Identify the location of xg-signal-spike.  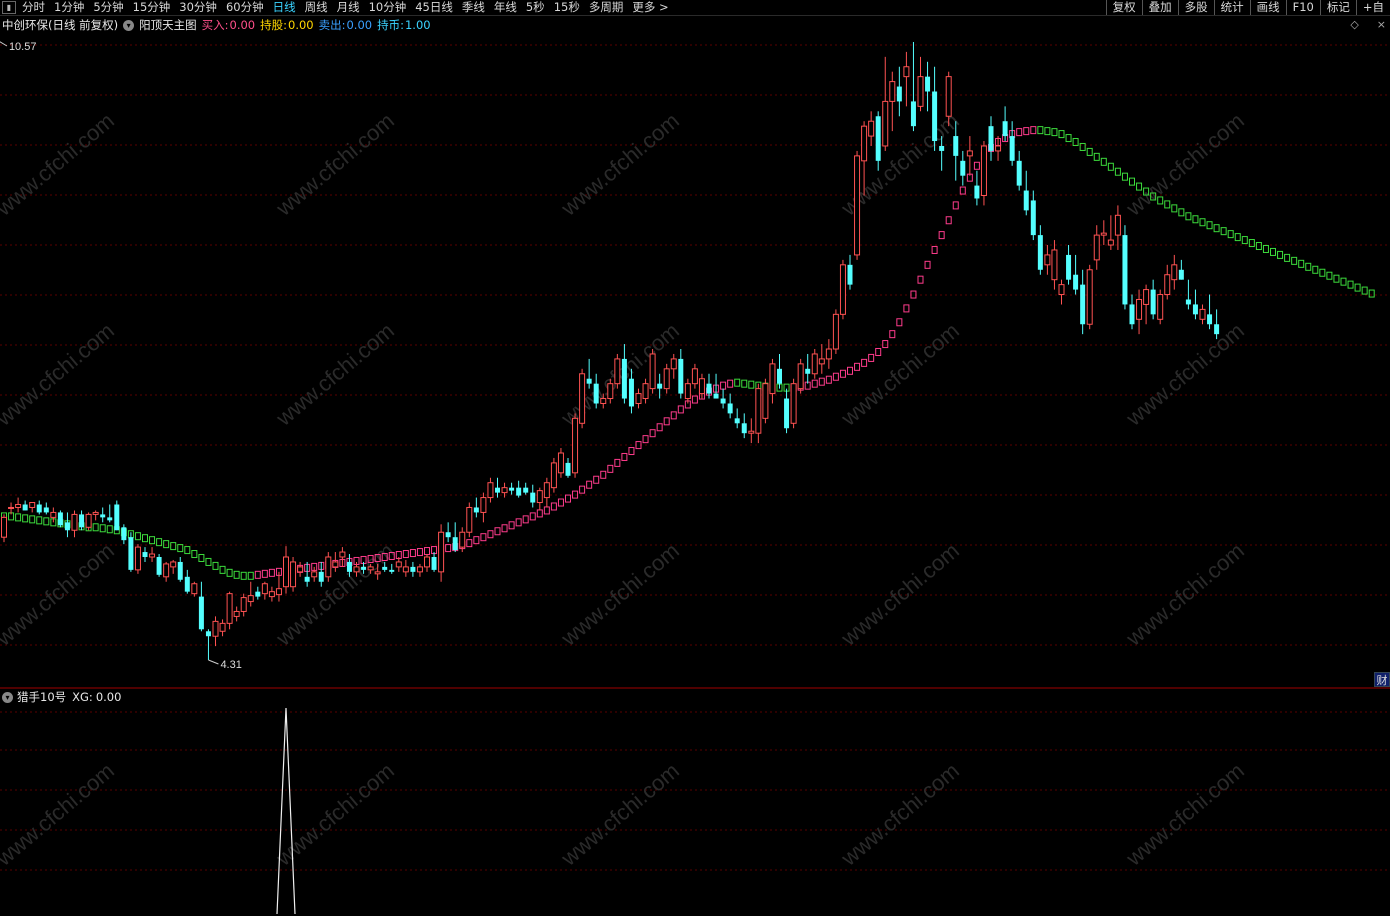
(286, 811).